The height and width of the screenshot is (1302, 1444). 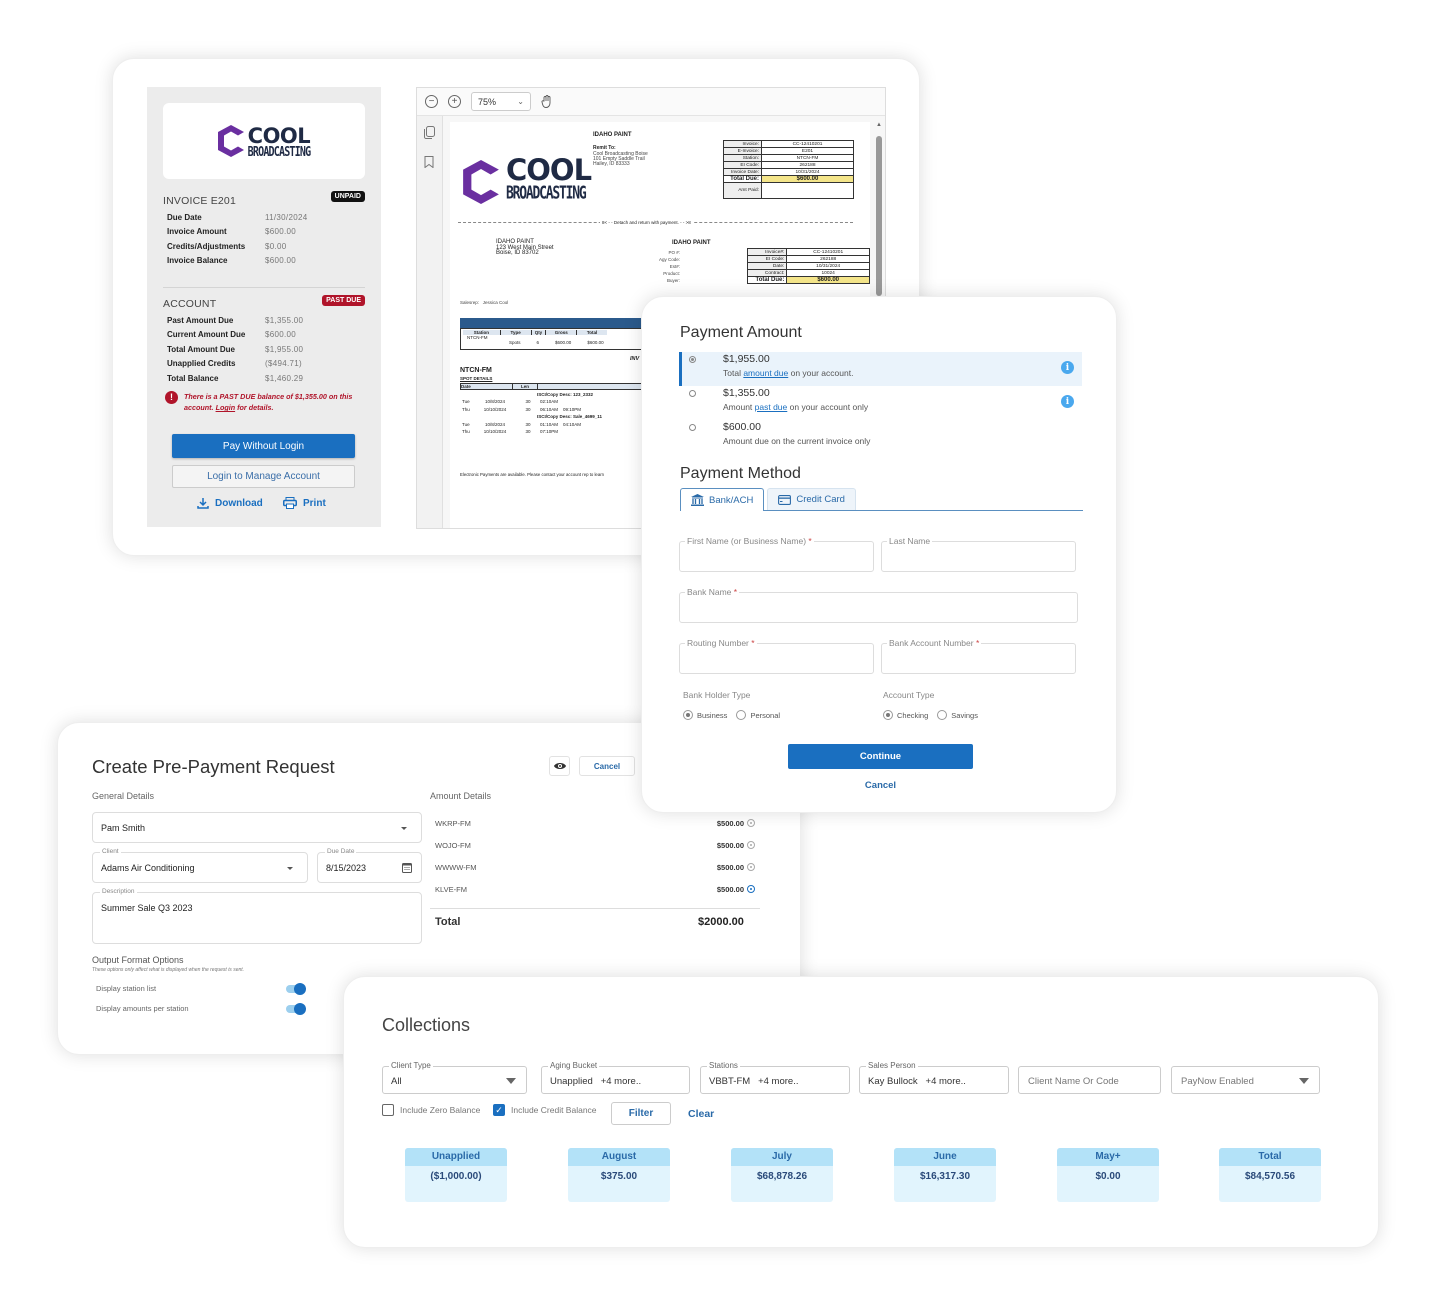 I want to click on bucket-card: Unapplied ($1,000.00), so click(x=456, y=1175).